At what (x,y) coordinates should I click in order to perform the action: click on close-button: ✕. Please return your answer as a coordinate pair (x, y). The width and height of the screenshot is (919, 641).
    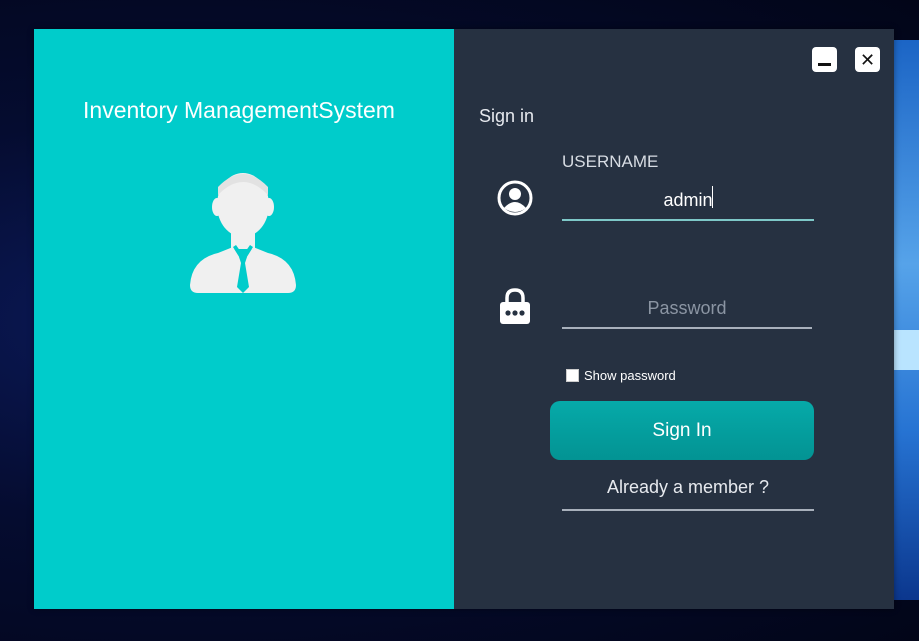
    Looking at the image, I should click on (867, 59).